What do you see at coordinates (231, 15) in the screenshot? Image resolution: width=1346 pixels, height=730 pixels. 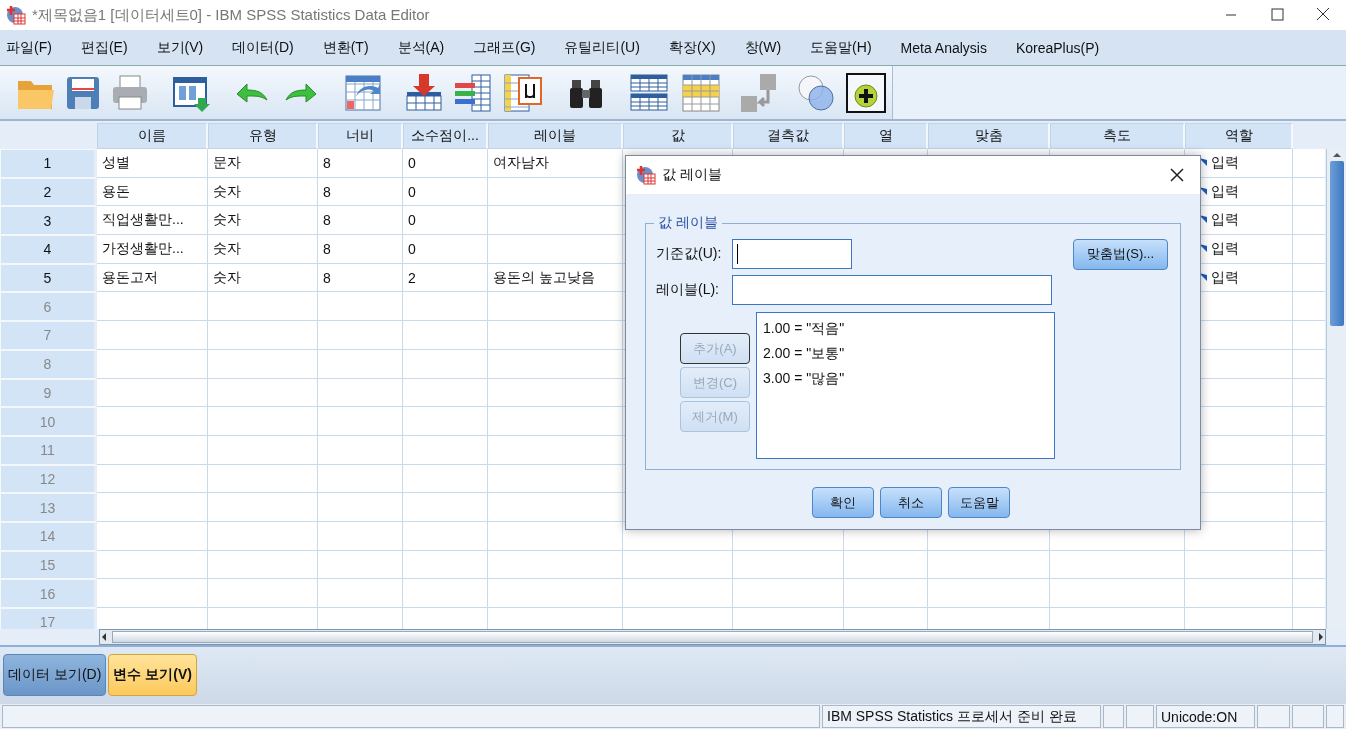 I see `window-title: *제목없음1 [데이터세트0] - IBM SPSS Statistics Data Editor` at bounding box center [231, 15].